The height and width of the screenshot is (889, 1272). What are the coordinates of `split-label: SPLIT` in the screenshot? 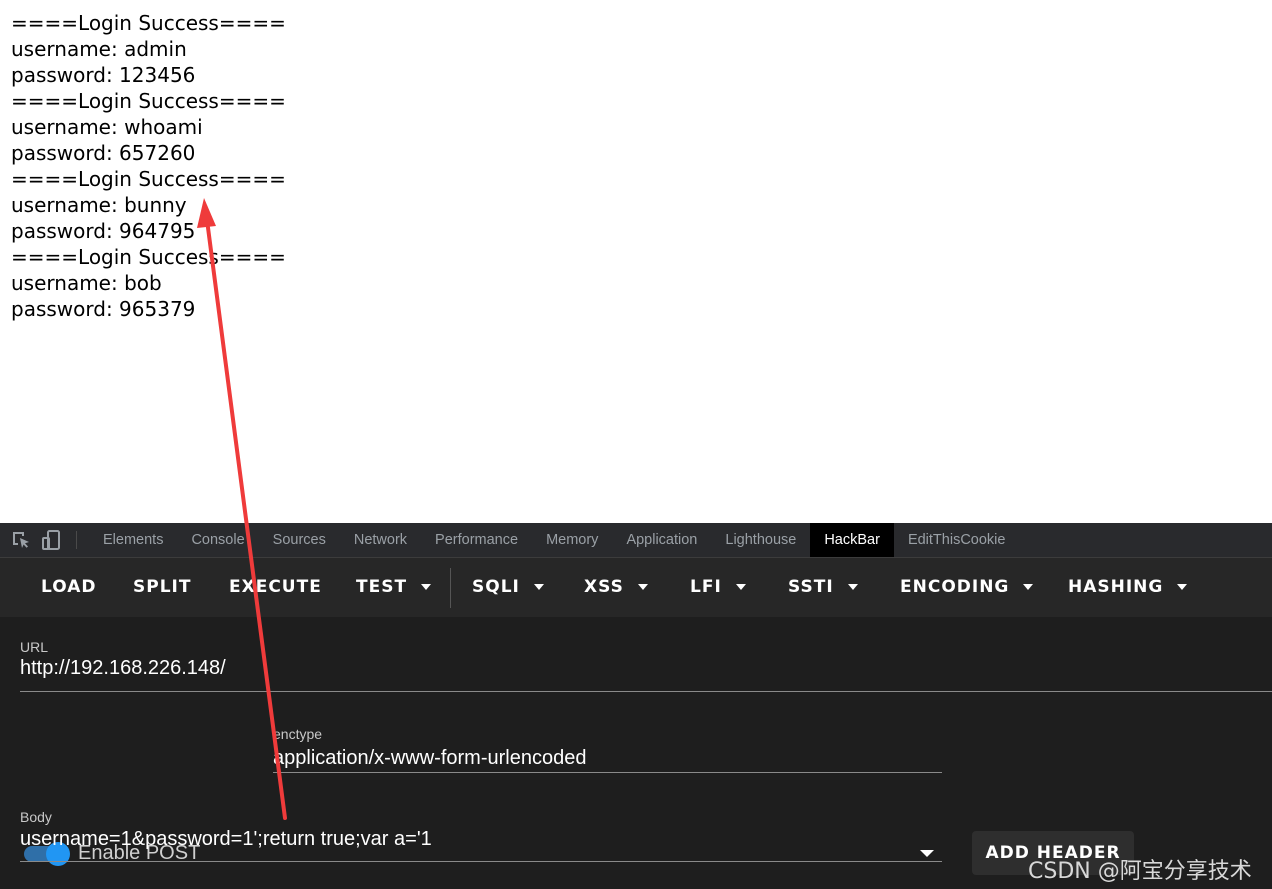 It's located at (162, 587).